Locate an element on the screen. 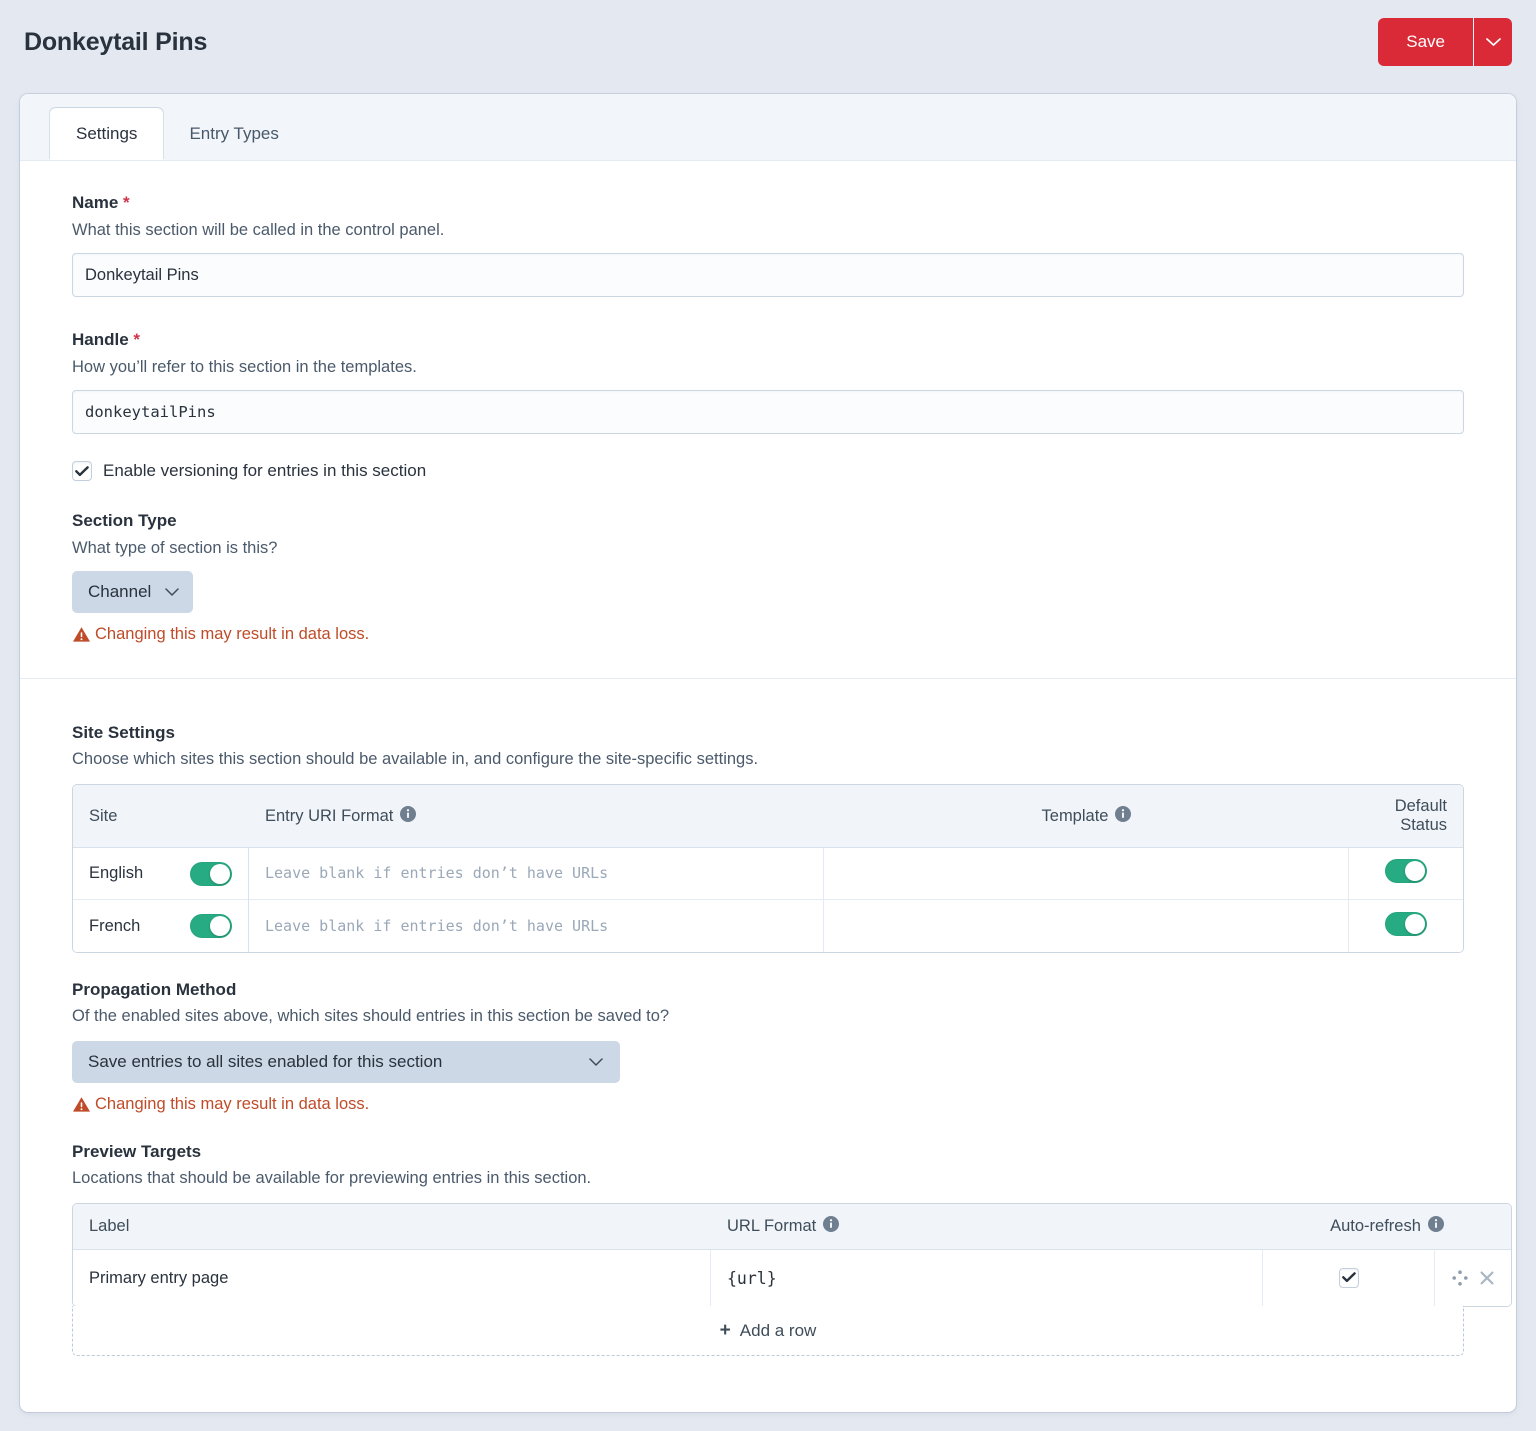 The width and height of the screenshot is (1536, 1431). preview-targets-heading: Preview Targets is located at coordinates (137, 1151).